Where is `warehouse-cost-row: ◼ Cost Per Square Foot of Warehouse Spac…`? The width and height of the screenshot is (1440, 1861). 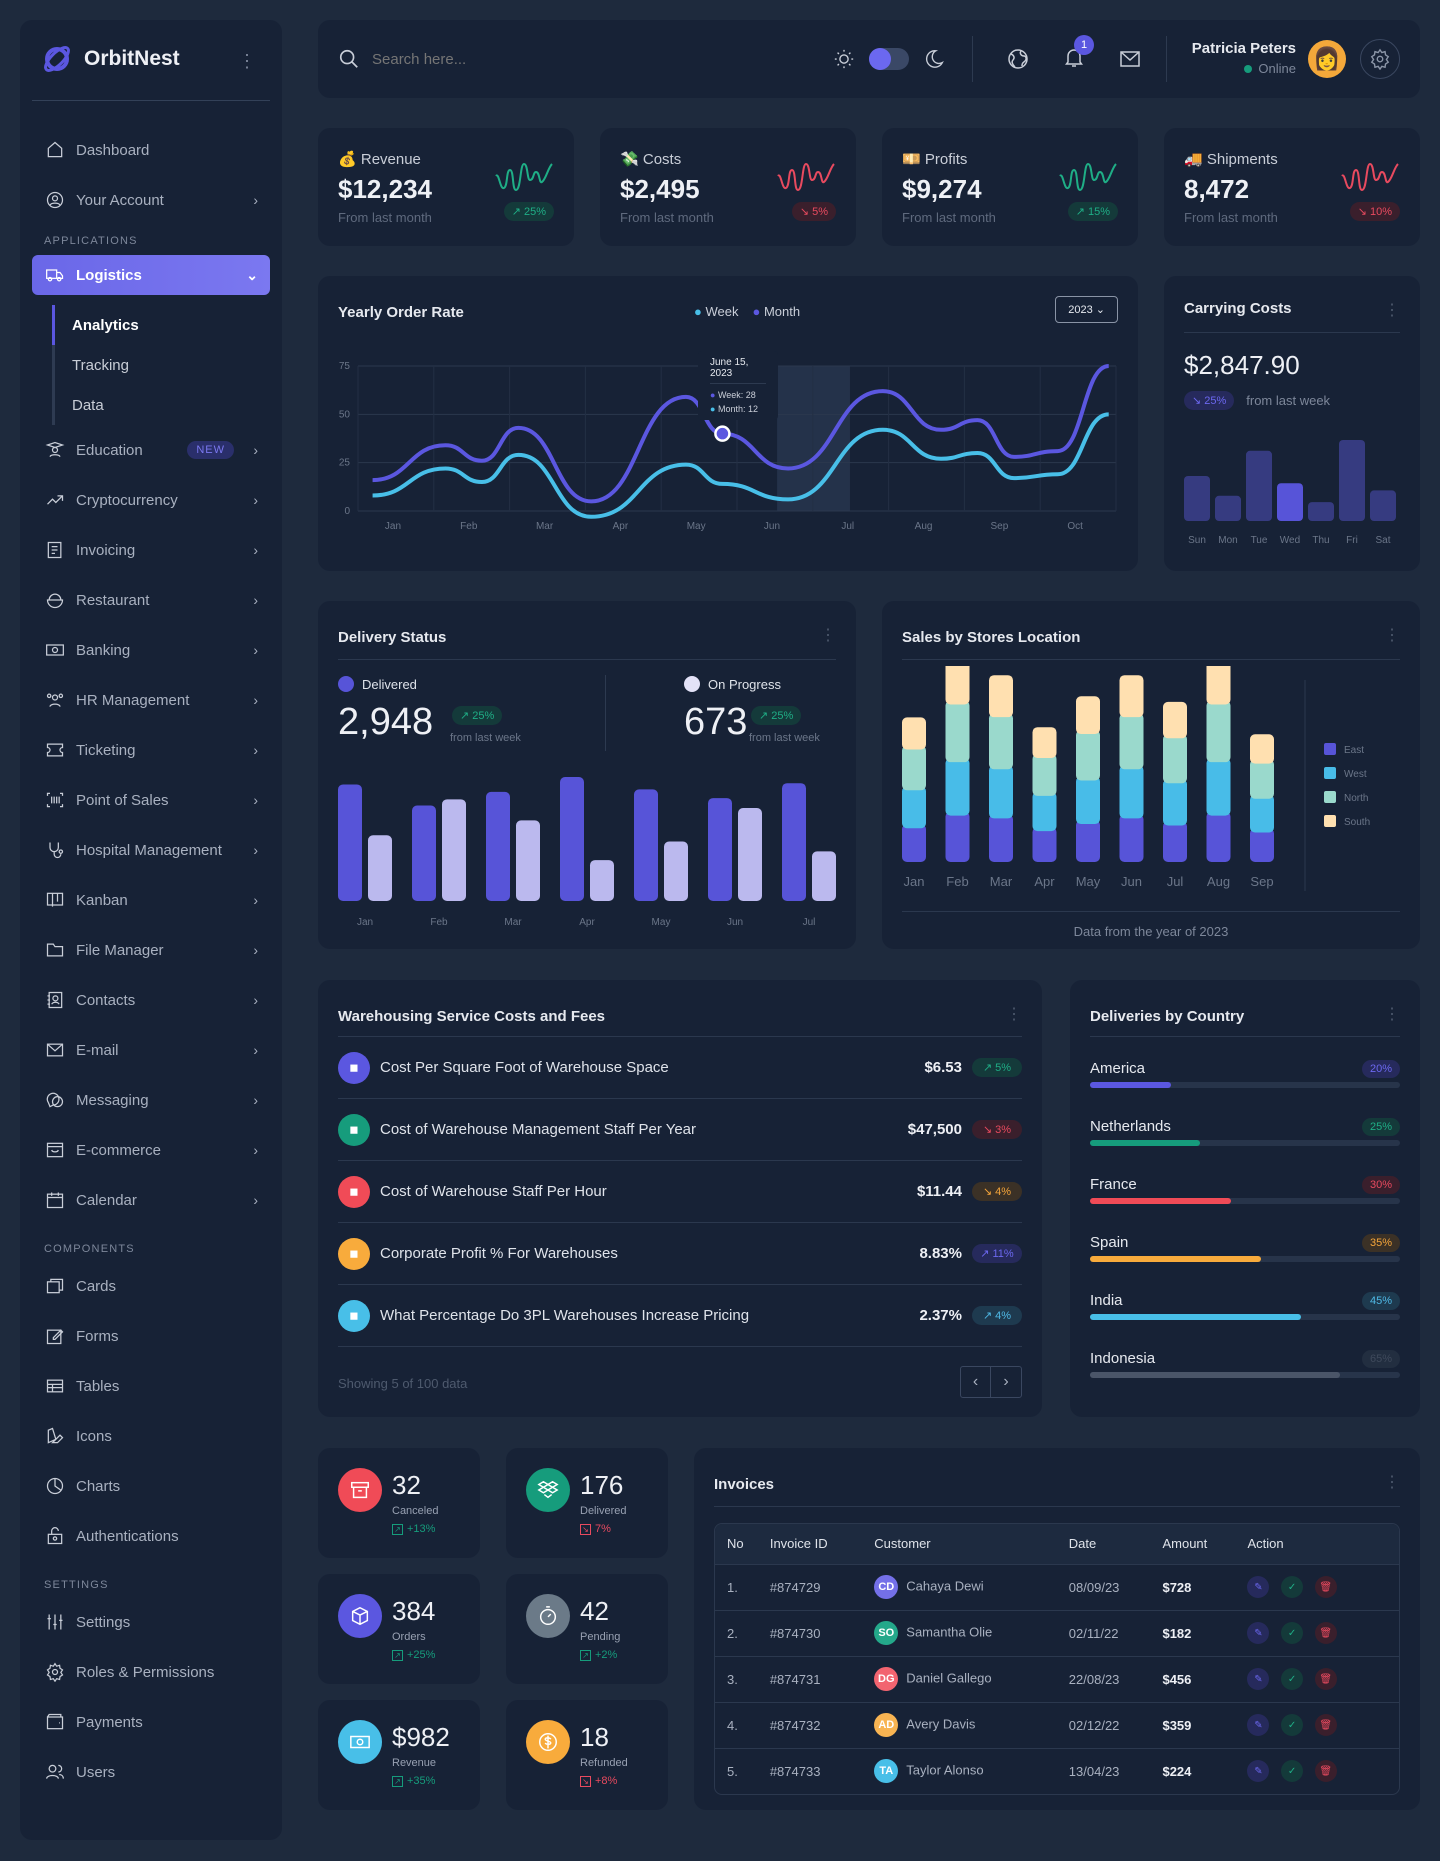
warehouse-cost-row: ◼ Cost Per Square Foot of Warehouse Spac… is located at coordinates (680, 1068).